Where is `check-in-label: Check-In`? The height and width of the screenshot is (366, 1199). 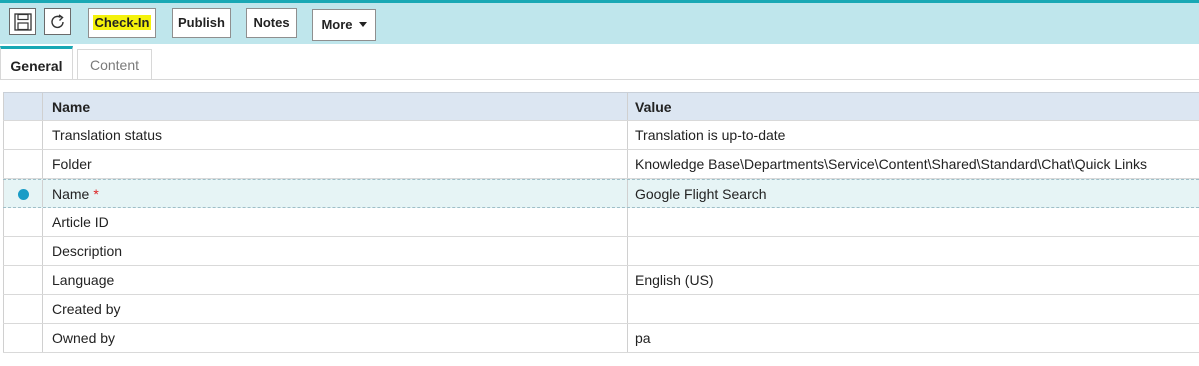 check-in-label: Check-In is located at coordinates (122, 22).